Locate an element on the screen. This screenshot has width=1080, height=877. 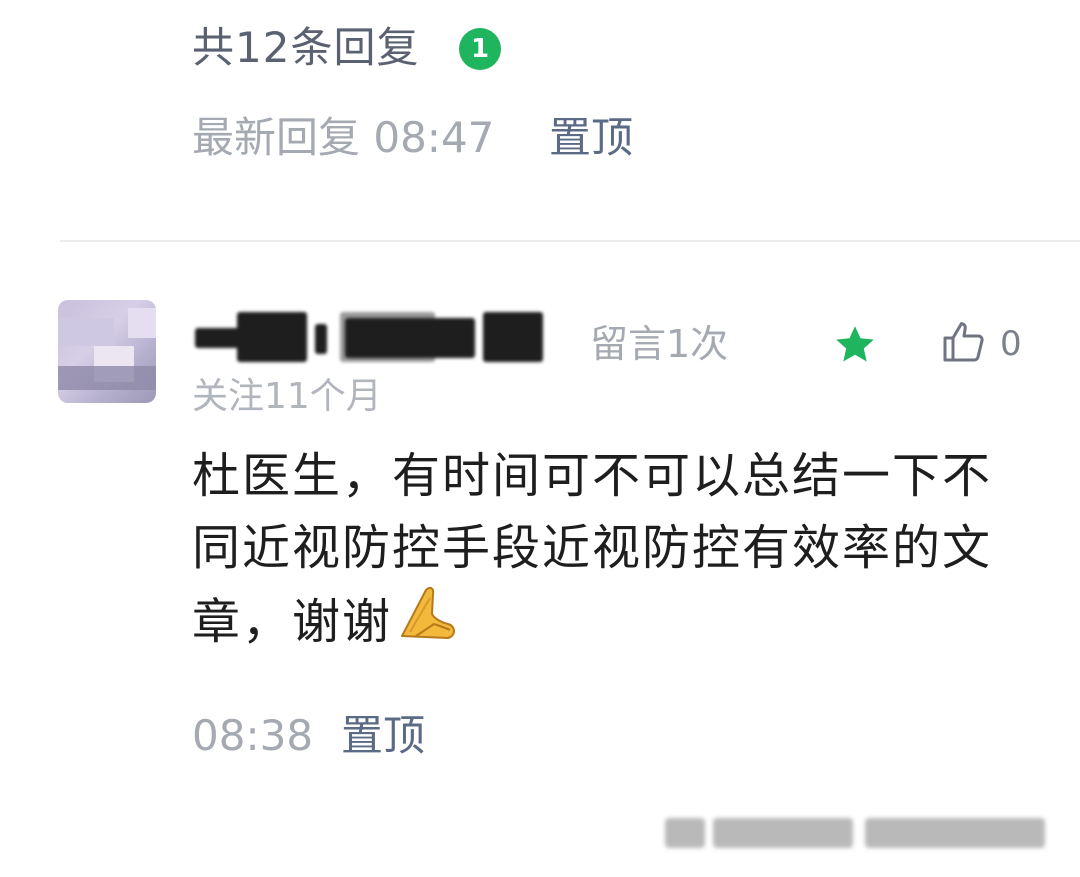
folded-hands-icon is located at coordinates (428, 612).